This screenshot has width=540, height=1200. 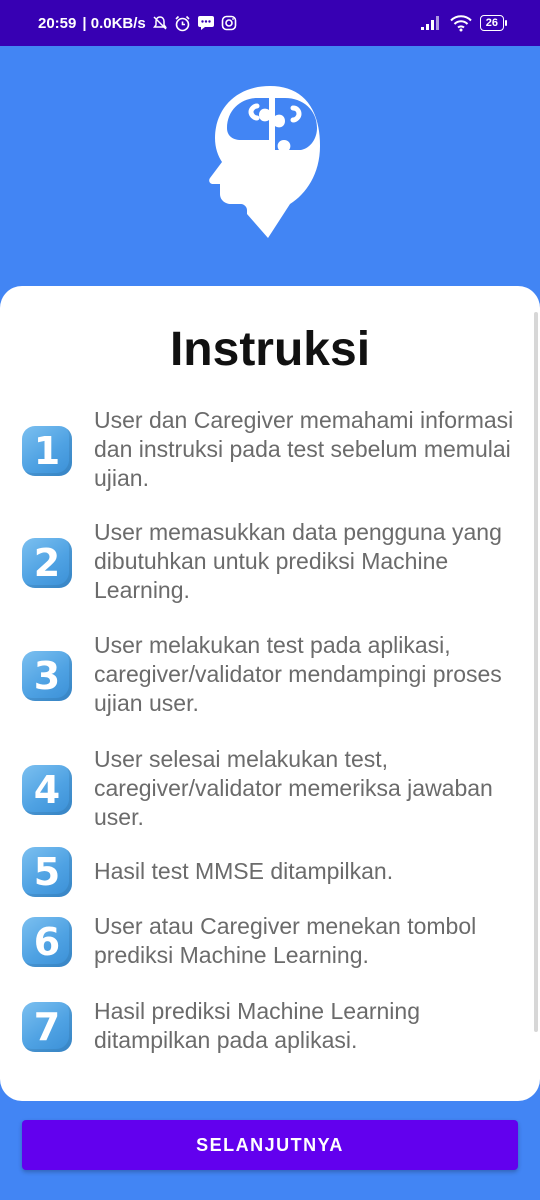 I want to click on wifi-icon, so click(x=461, y=22).